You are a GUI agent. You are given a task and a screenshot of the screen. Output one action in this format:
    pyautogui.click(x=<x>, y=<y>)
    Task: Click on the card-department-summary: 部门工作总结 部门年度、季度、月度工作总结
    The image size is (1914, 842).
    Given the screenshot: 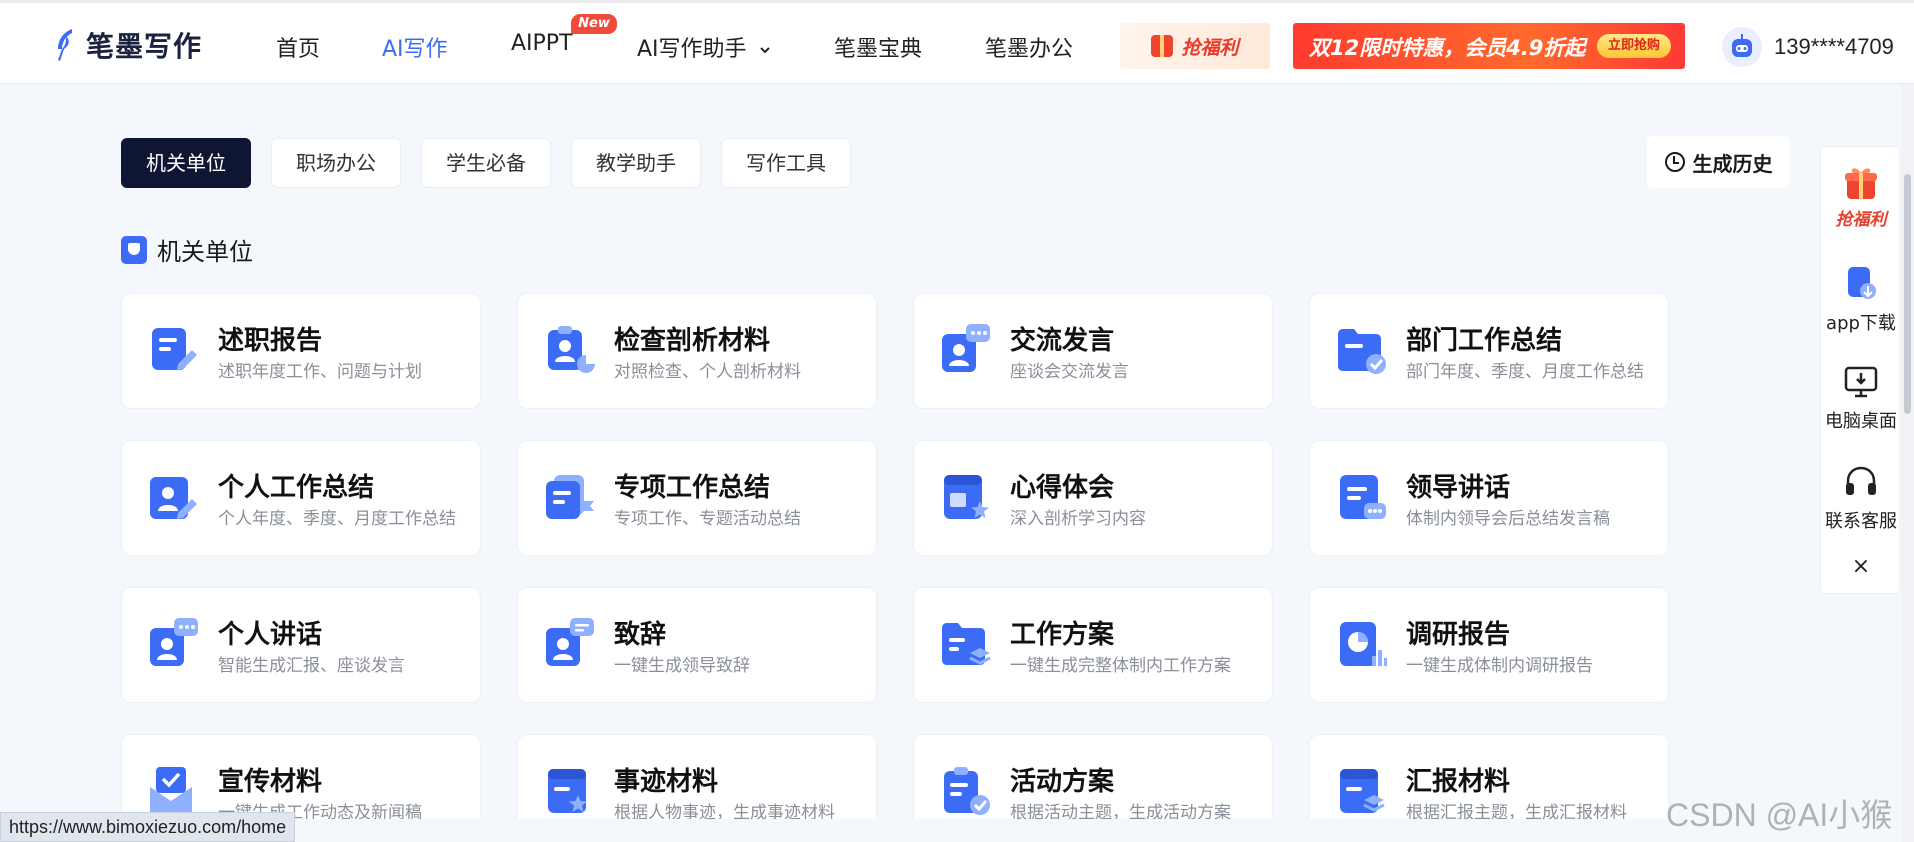 What is the action you would take?
    pyautogui.click(x=1489, y=351)
    